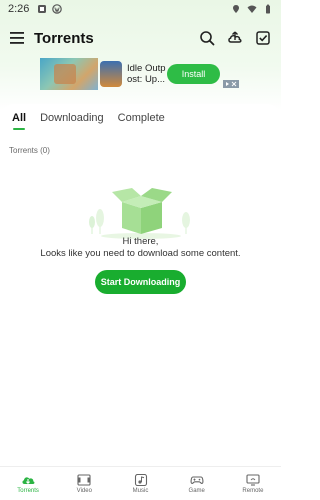 Image resolution: width=320 pixels, height=500 pixels. What do you see at coordinates (57, 9) in the screenshot?
I see `wordpress-icon` at bounding box center [57, 9].